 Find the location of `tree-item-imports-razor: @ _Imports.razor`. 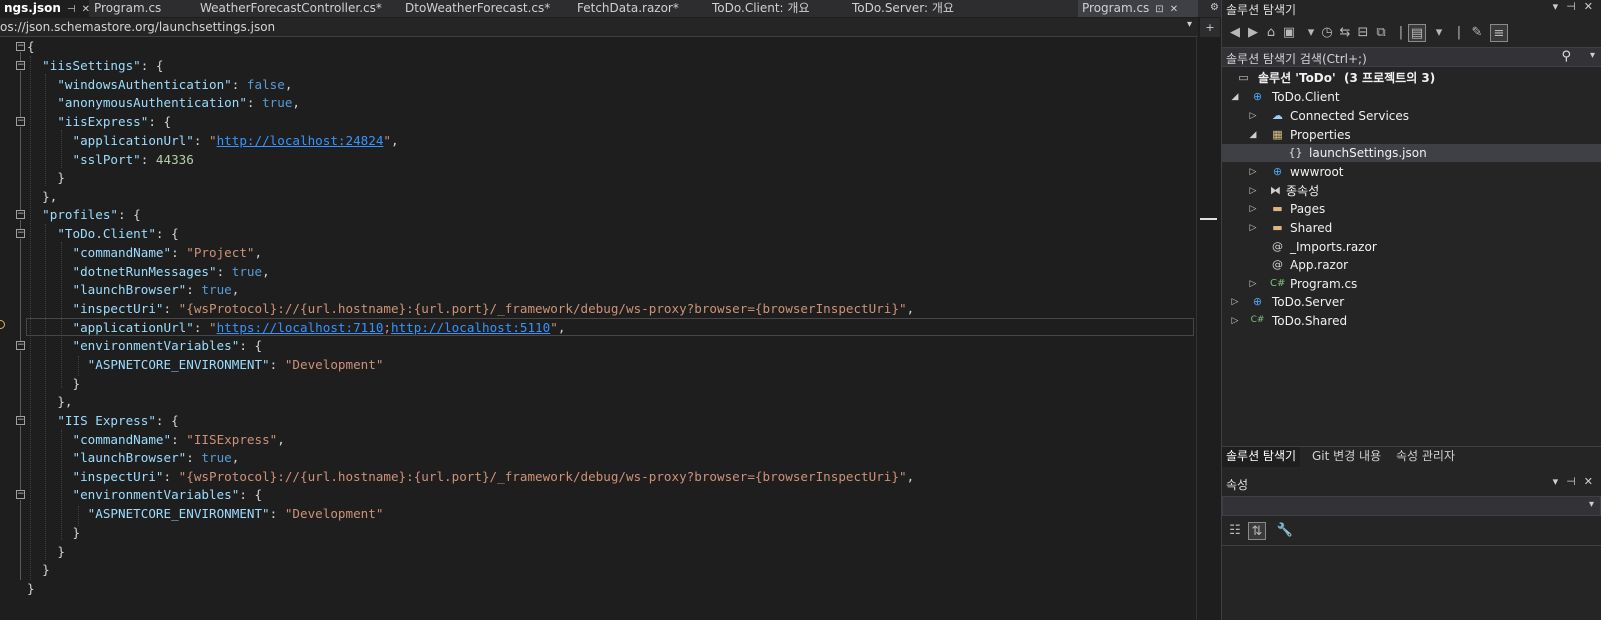

tree-item-imports-razor: @ _Imports.razor is located at coordinates (1411, 247).